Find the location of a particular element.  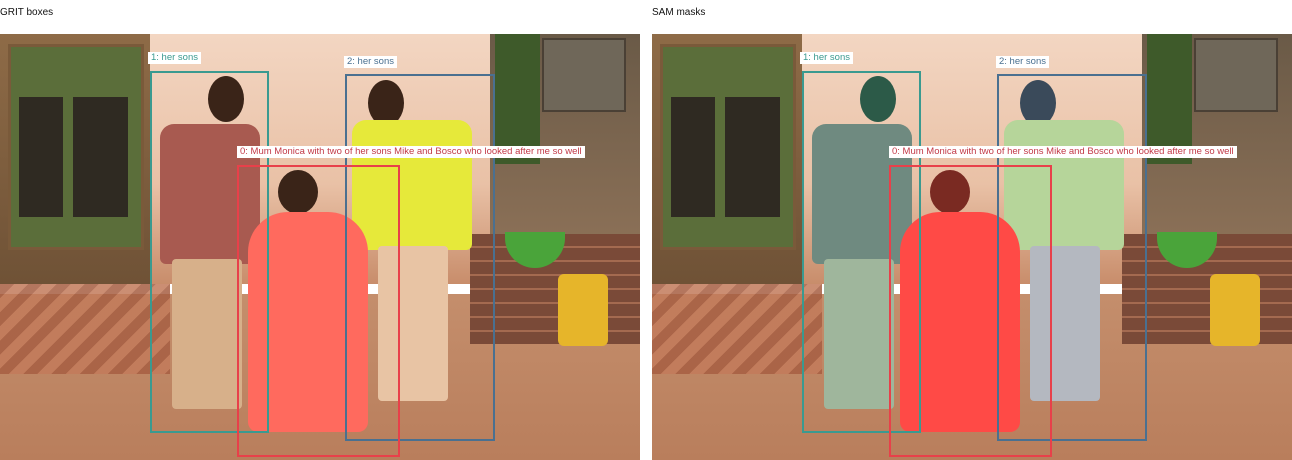

sam-panel-title: SAM masks is located at coordinates (679, 12).